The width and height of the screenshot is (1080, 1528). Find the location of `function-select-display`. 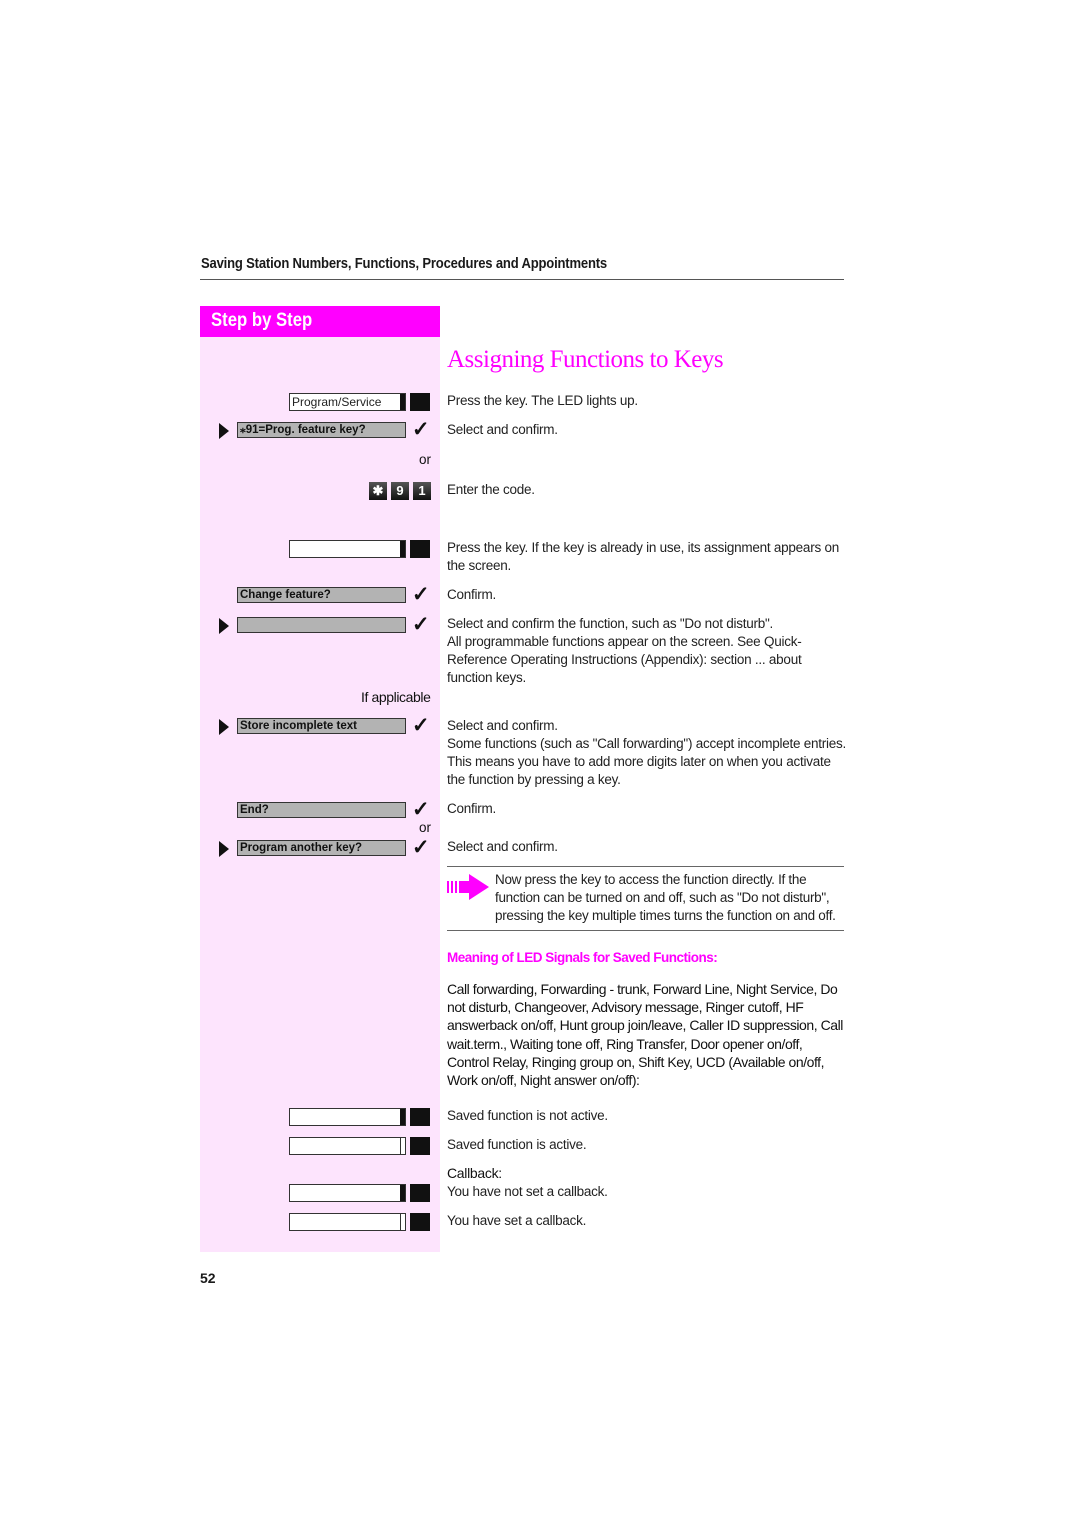

function-select-display is located at coordinates (321, 625).